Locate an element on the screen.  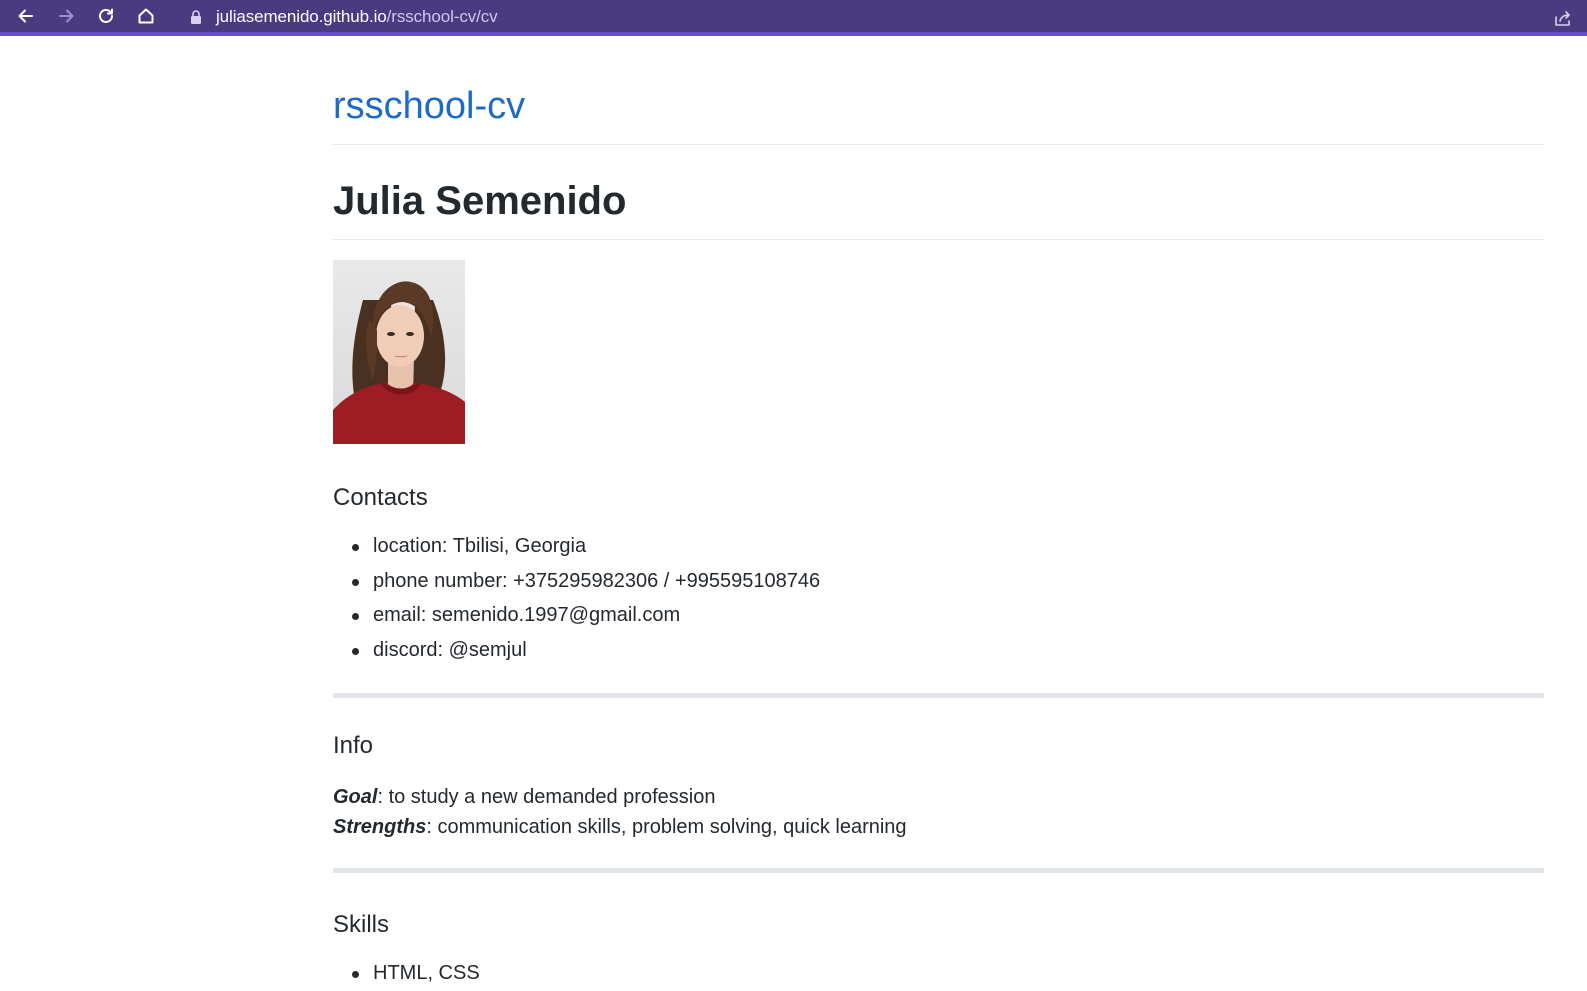
goal-text: : to study a new demanded profession is located at coordinates (546, 797).